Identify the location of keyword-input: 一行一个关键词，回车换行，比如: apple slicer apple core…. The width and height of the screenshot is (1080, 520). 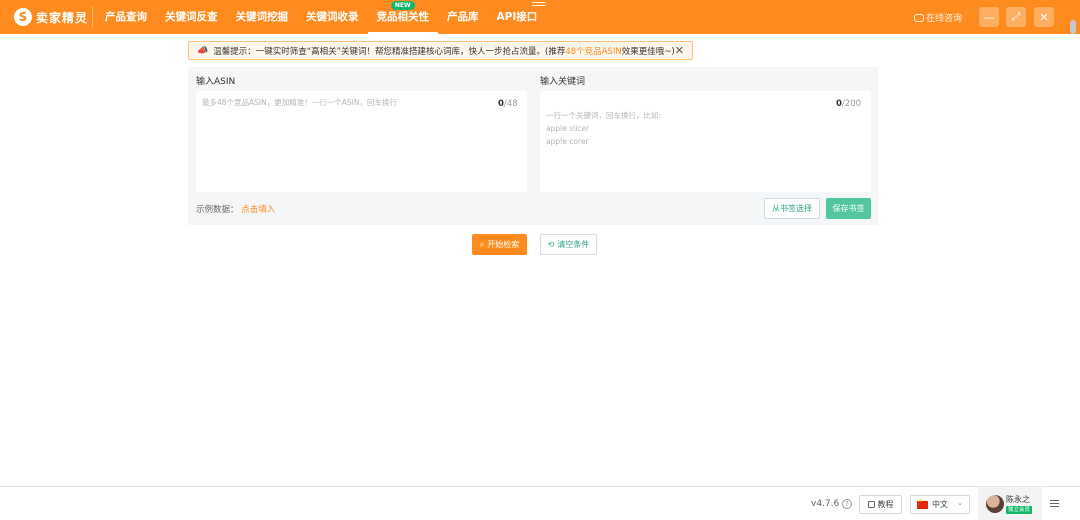
(705, 141).